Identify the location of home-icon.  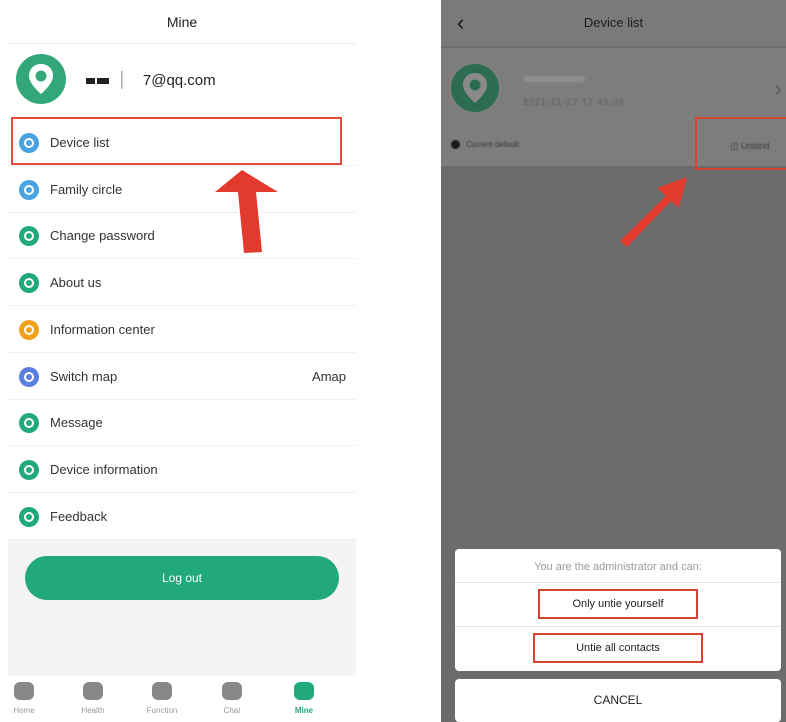
(24, 691).